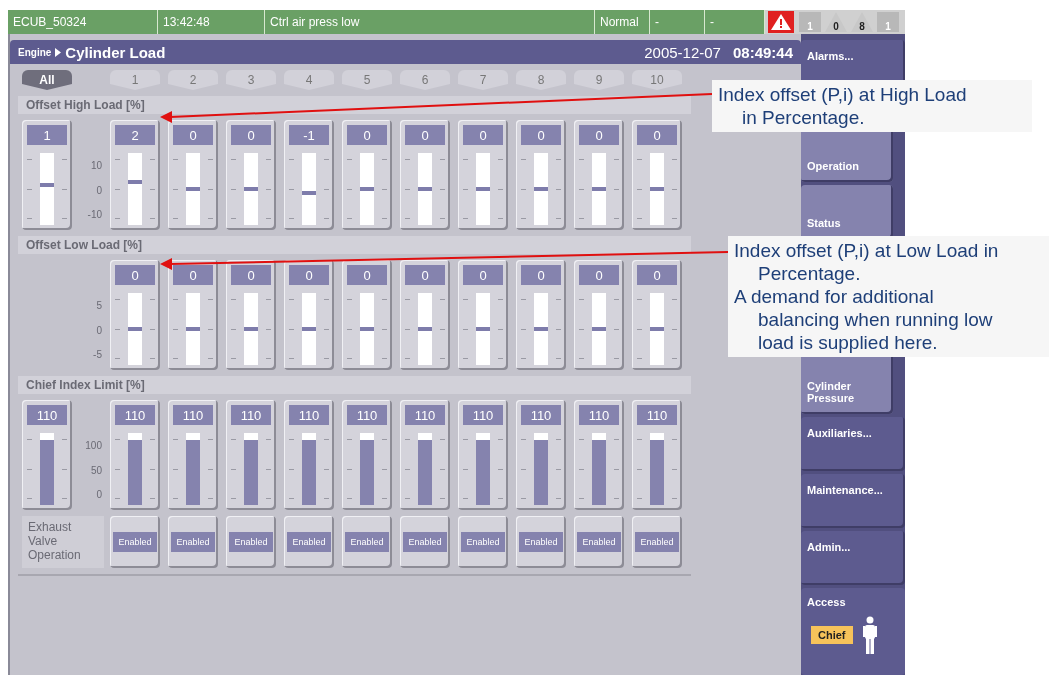 The height and width of the screenshot is (675, 1049). What do you see at coordinates (599, 80) in the screenshot?
I see `cylinder-tab: 9` at bounding box center [599, 80].